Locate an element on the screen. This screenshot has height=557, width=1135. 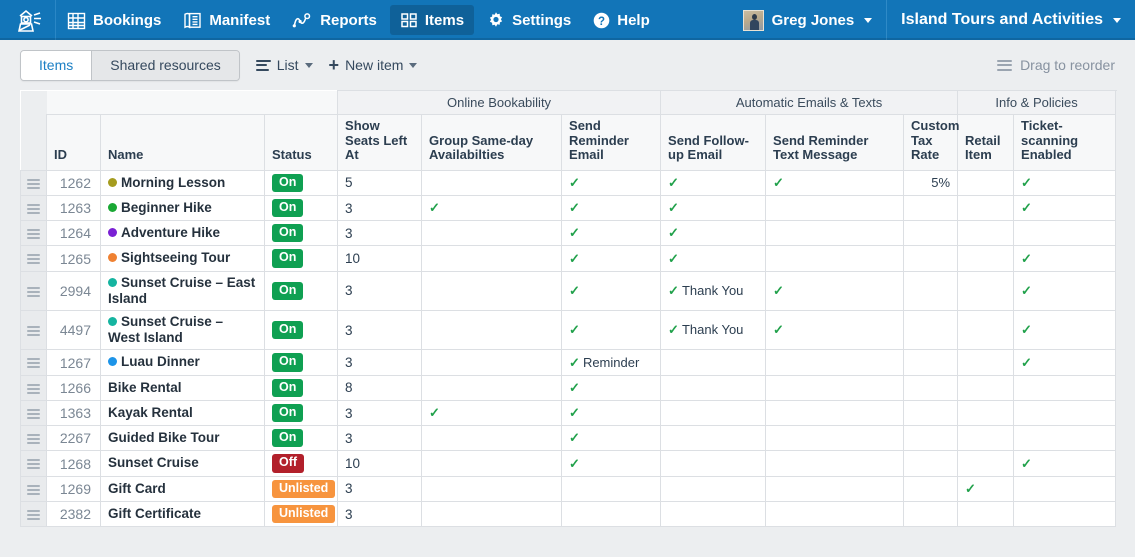
column-header-name: Name is located at coordinates (182, 142).